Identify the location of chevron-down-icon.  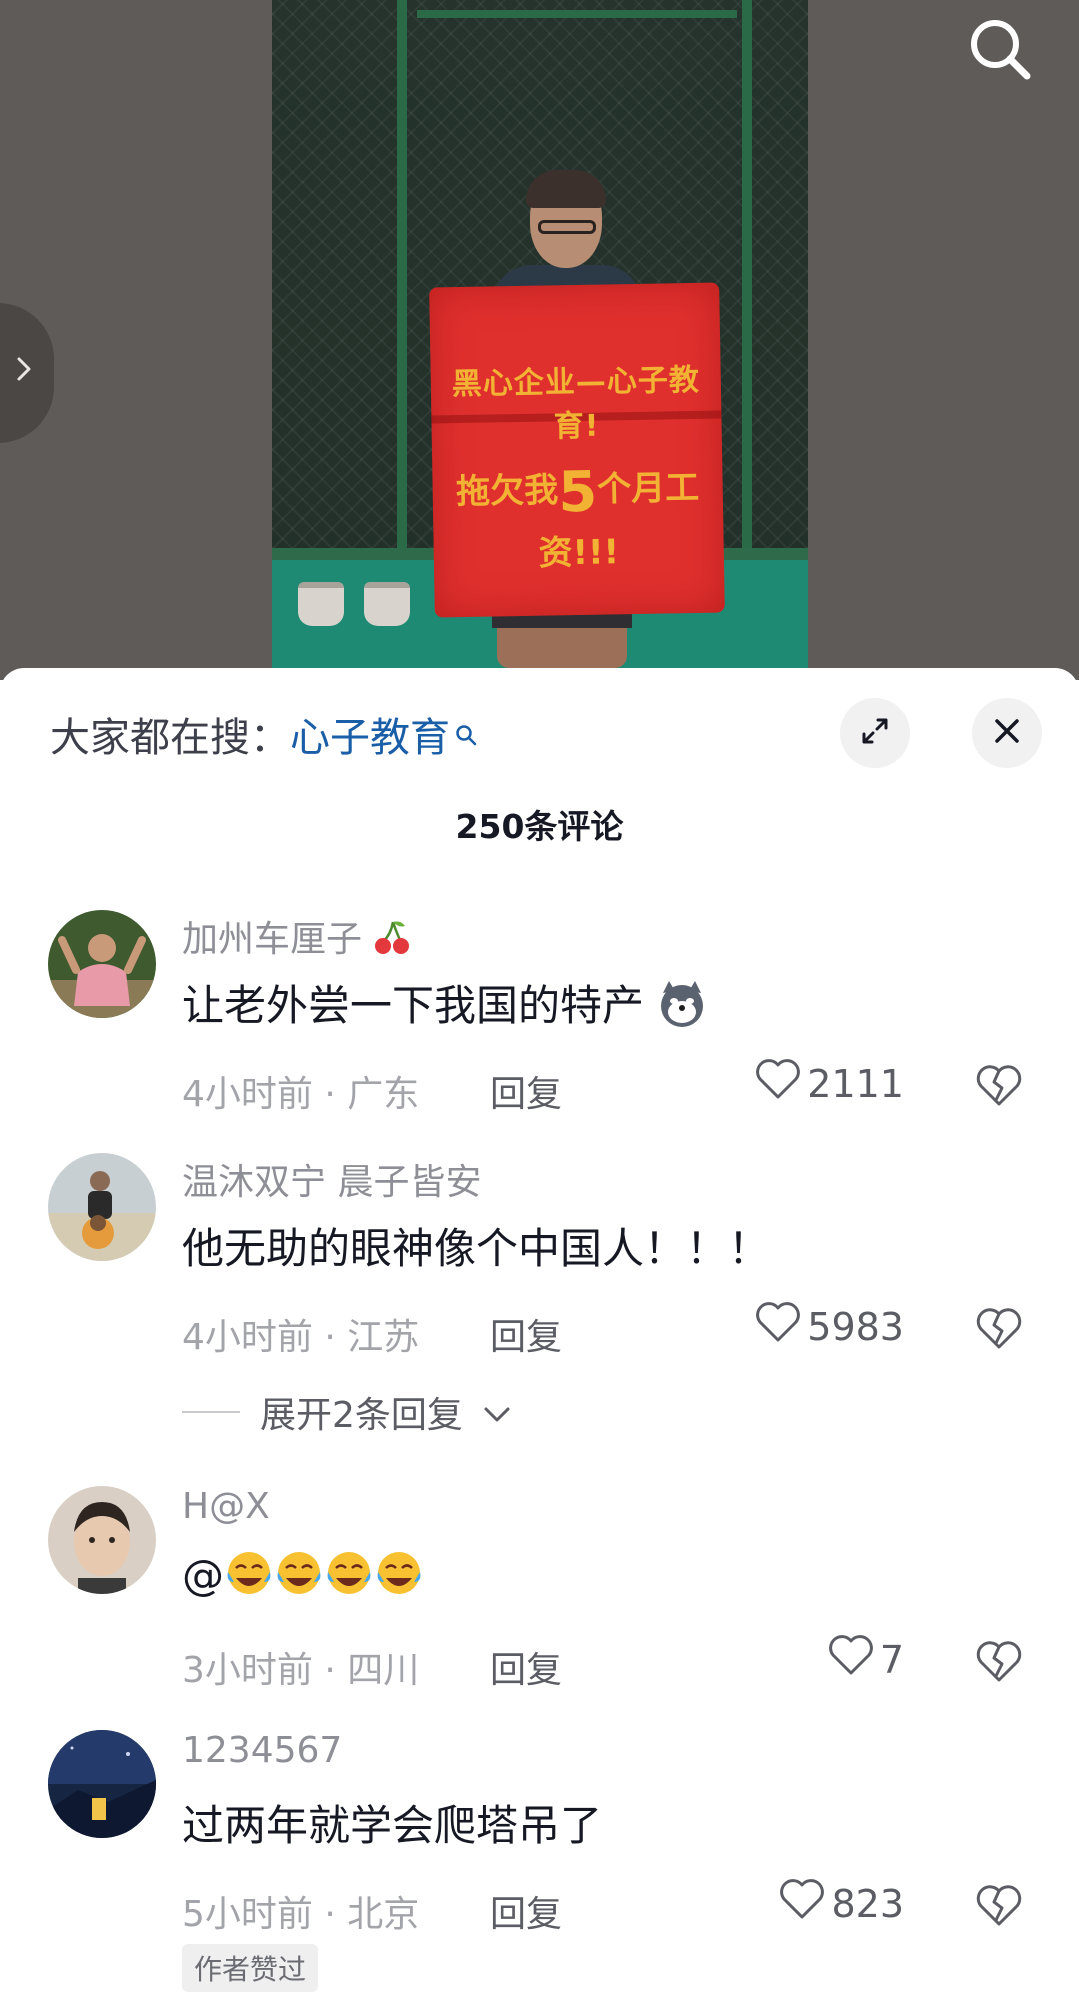
(497, 1412).